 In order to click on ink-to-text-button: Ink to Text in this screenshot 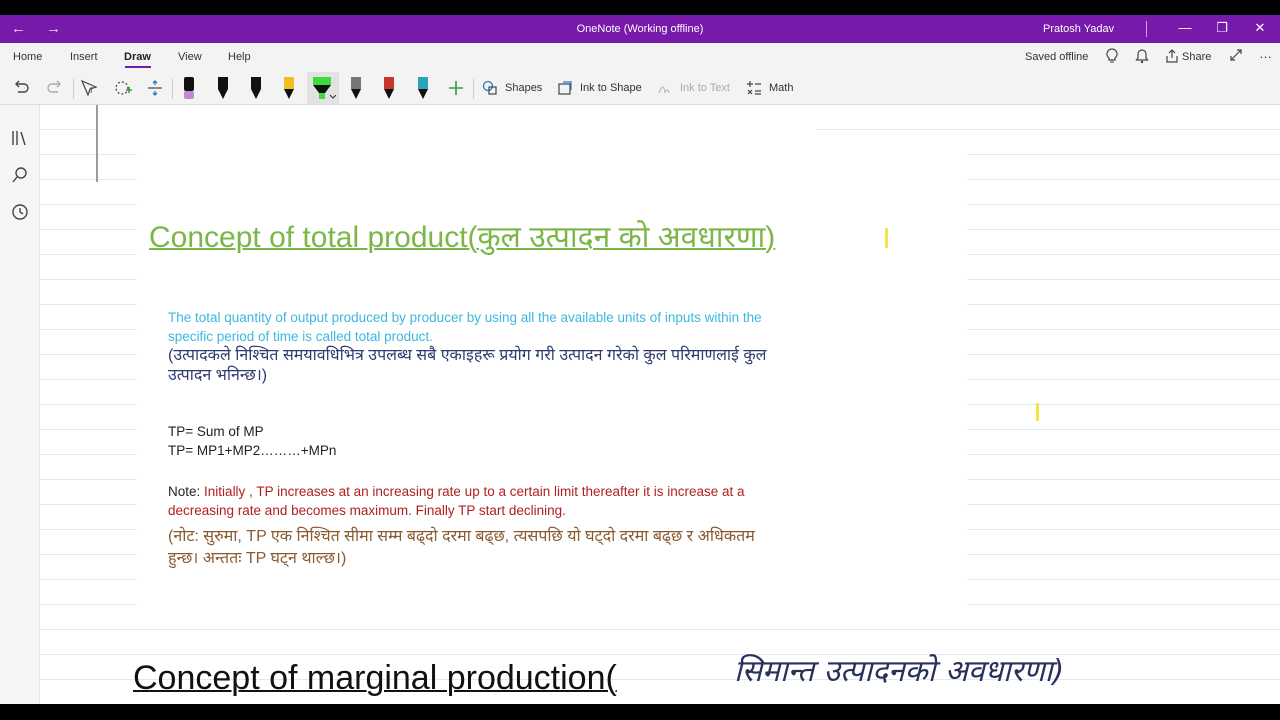, I will do `click(693, 88)`.